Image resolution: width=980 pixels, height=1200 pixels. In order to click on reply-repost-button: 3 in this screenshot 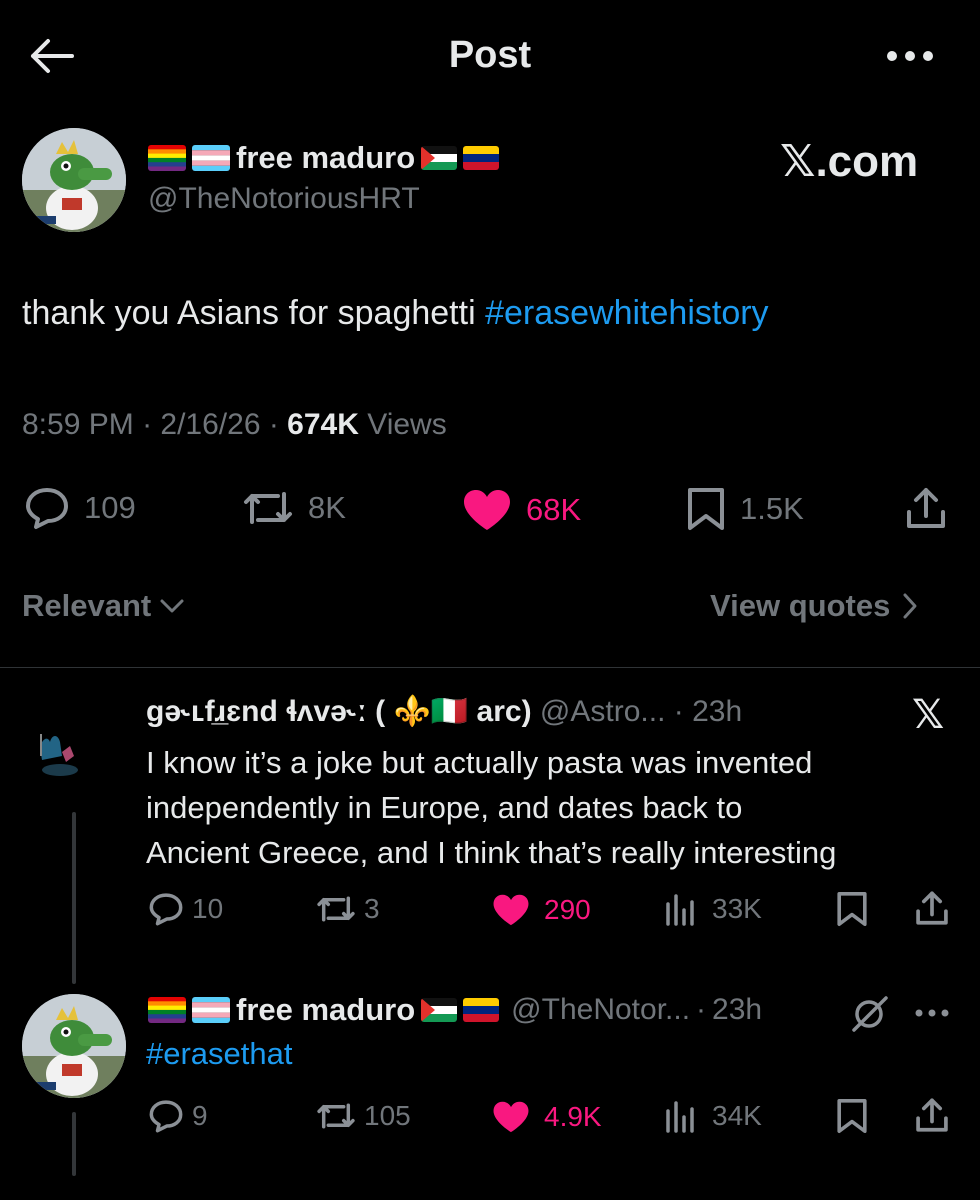, I will do `click(348, 909)`.